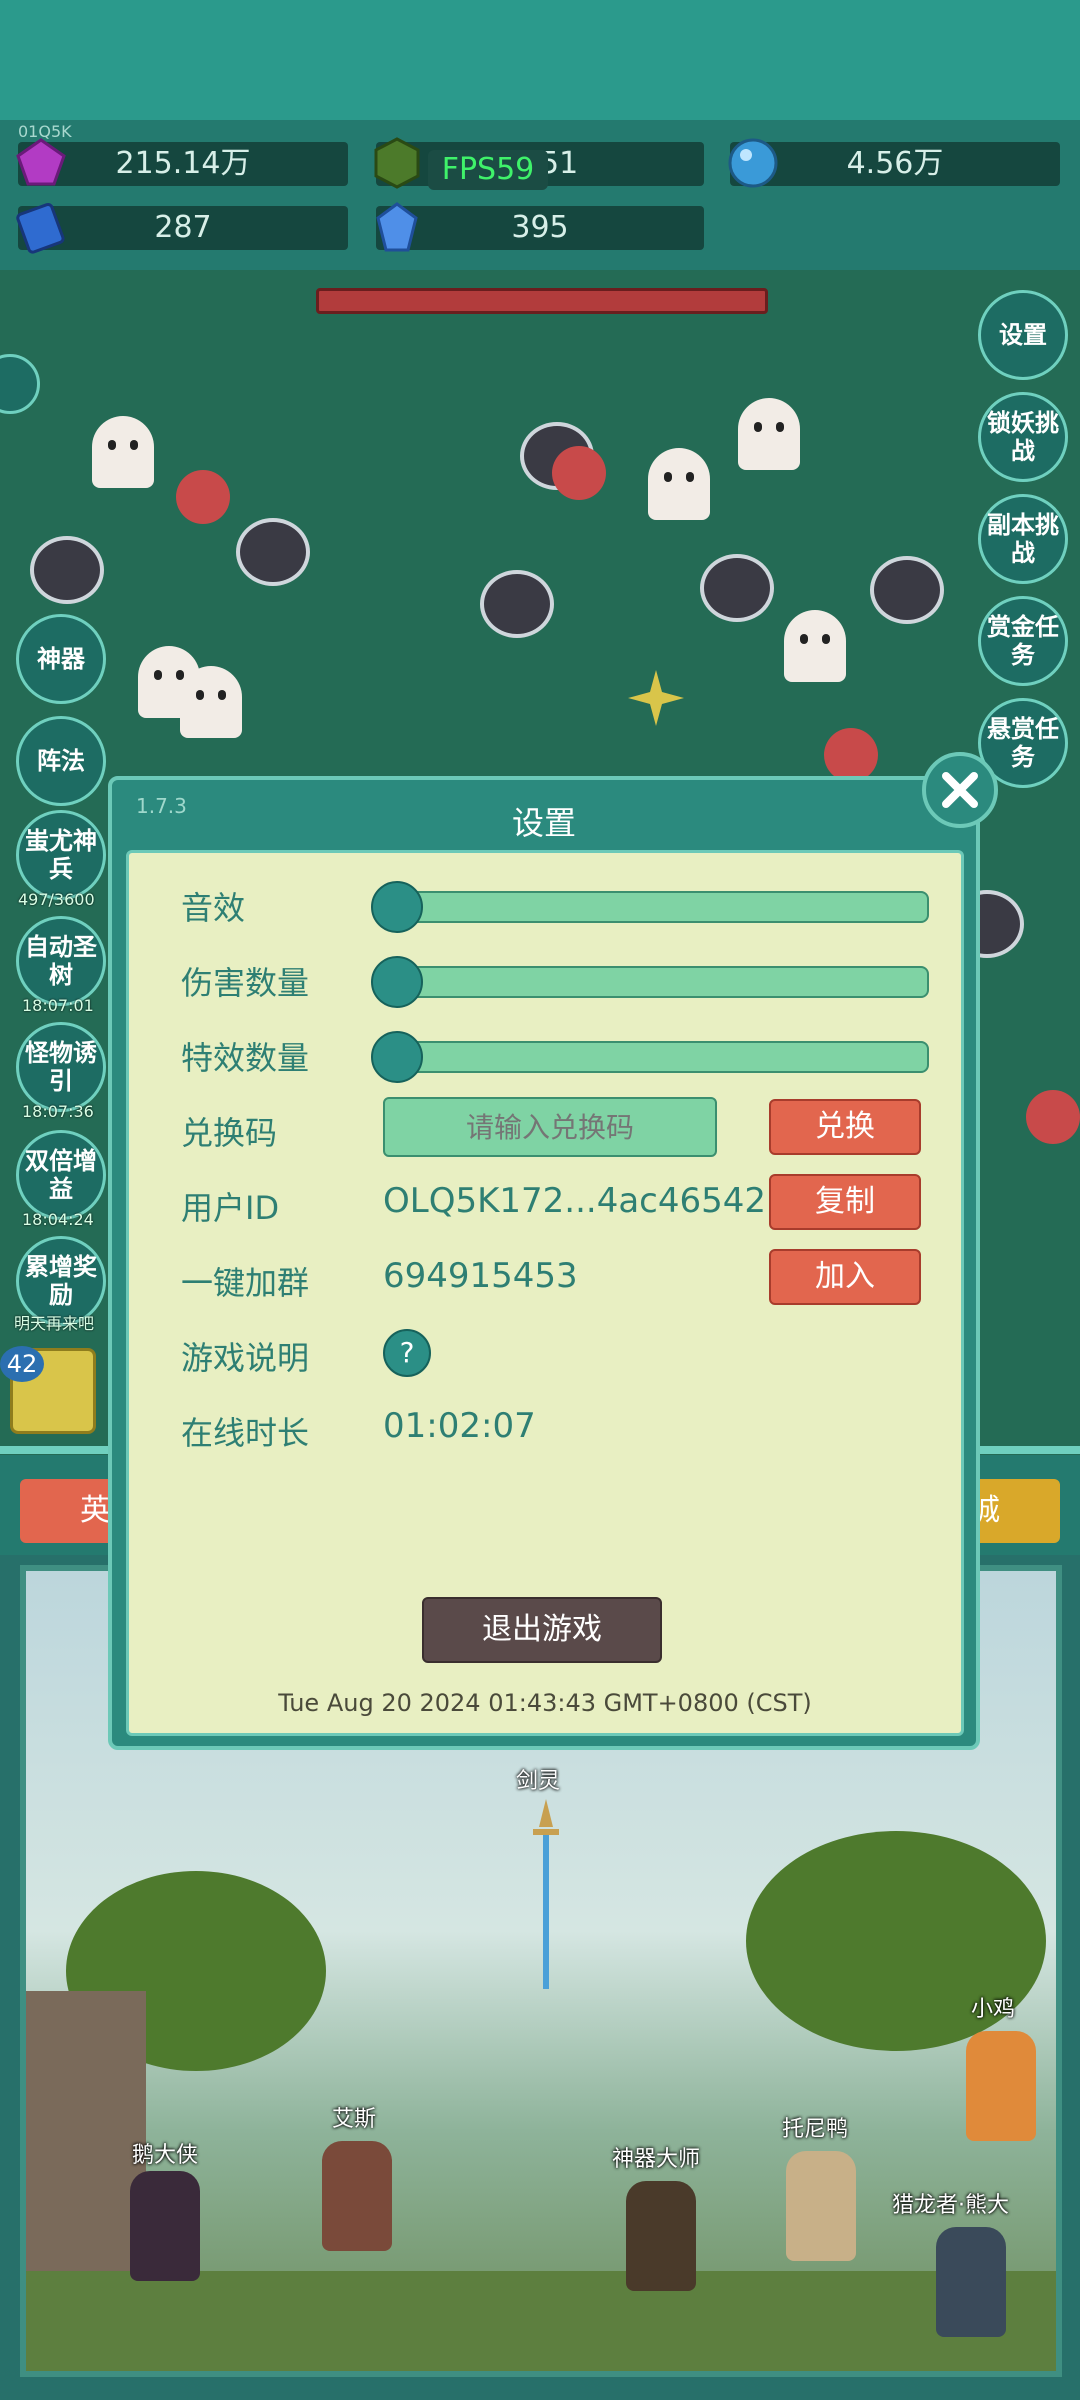 The height and width of the screenshot is (2400, 1080). What do you see at coordinates (61, 961) in the screenshot?
I see `side-button-auto-tree: 自动圣树` at bounding box center [61, 961].